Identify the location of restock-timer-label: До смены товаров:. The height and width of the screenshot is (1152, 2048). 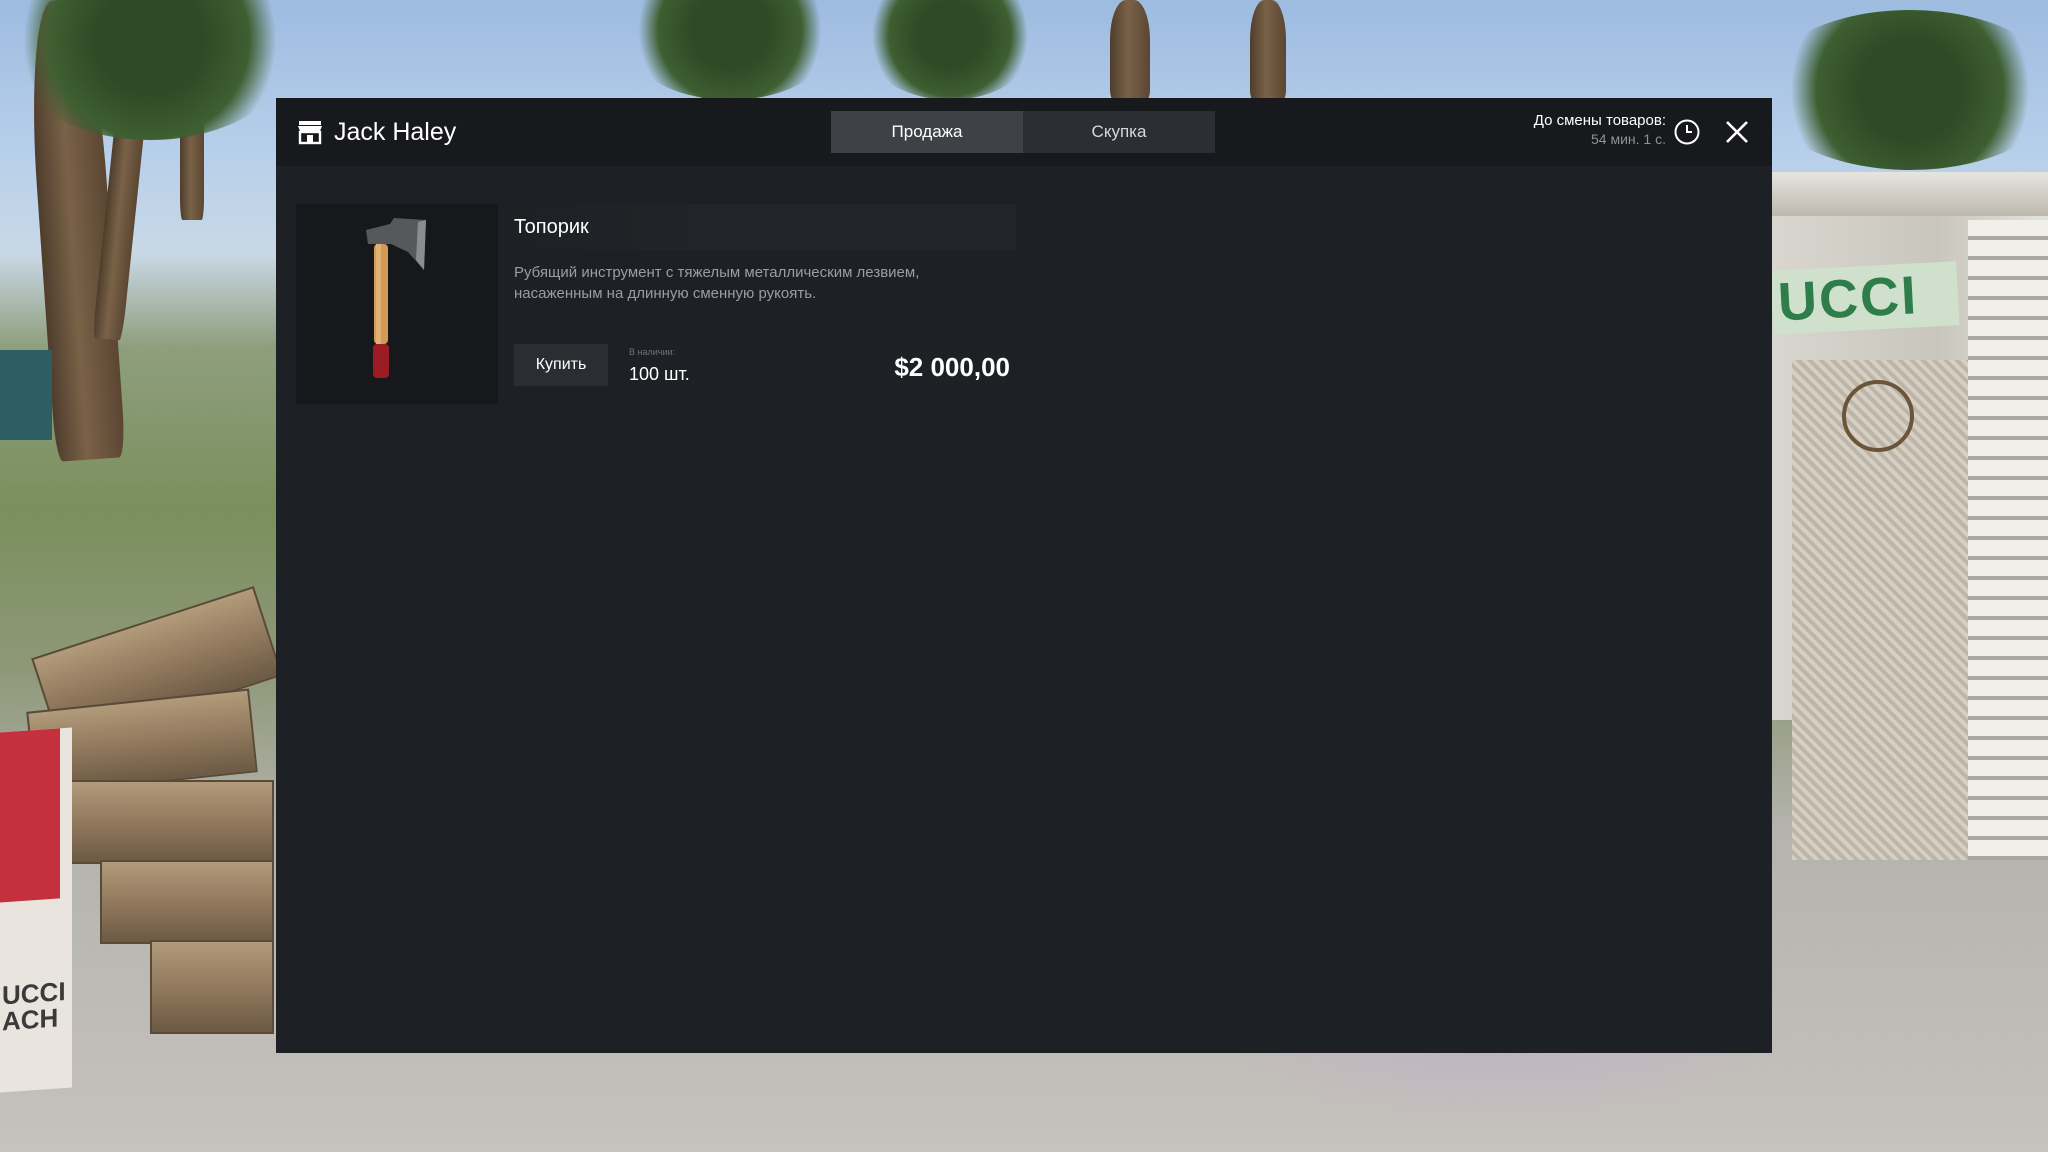
(1599, 120).